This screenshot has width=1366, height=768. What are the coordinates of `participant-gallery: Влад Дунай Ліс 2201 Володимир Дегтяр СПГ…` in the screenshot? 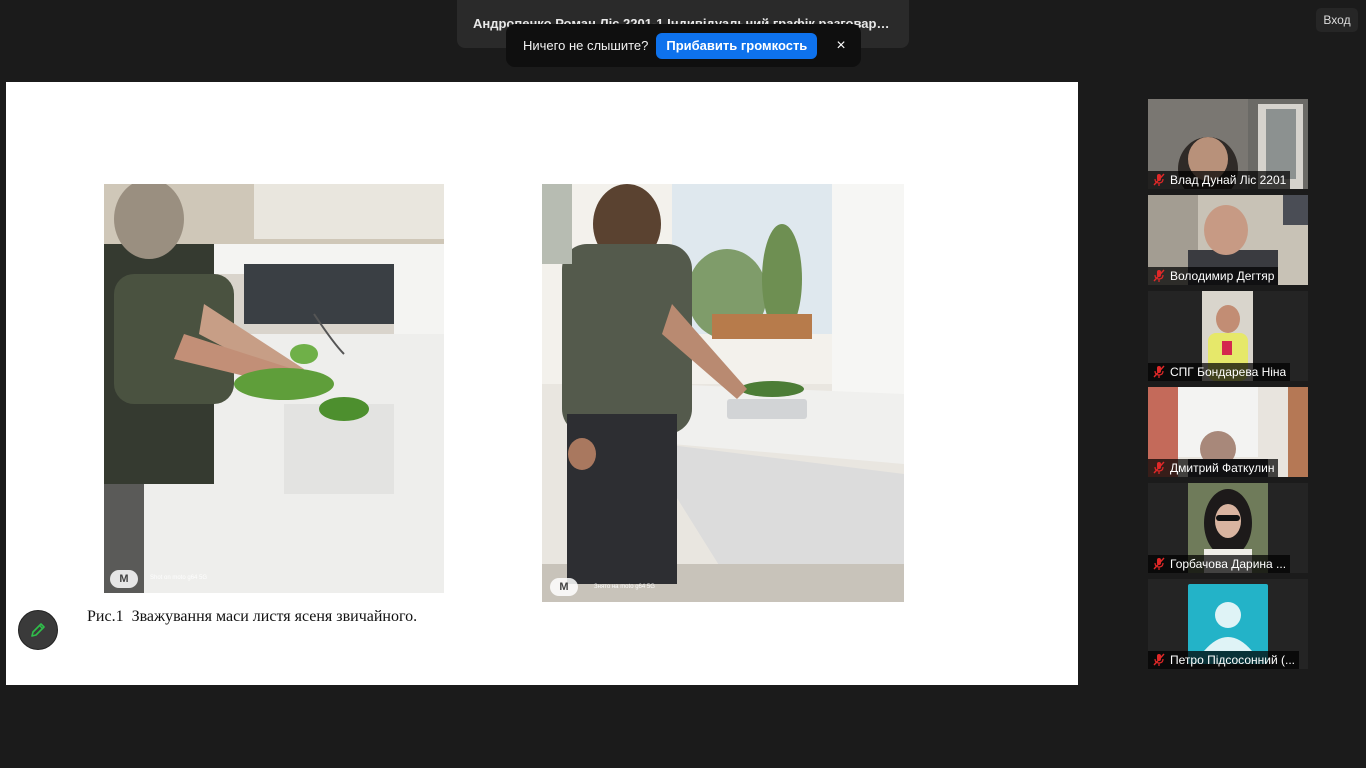 It's located at (1228, 387).